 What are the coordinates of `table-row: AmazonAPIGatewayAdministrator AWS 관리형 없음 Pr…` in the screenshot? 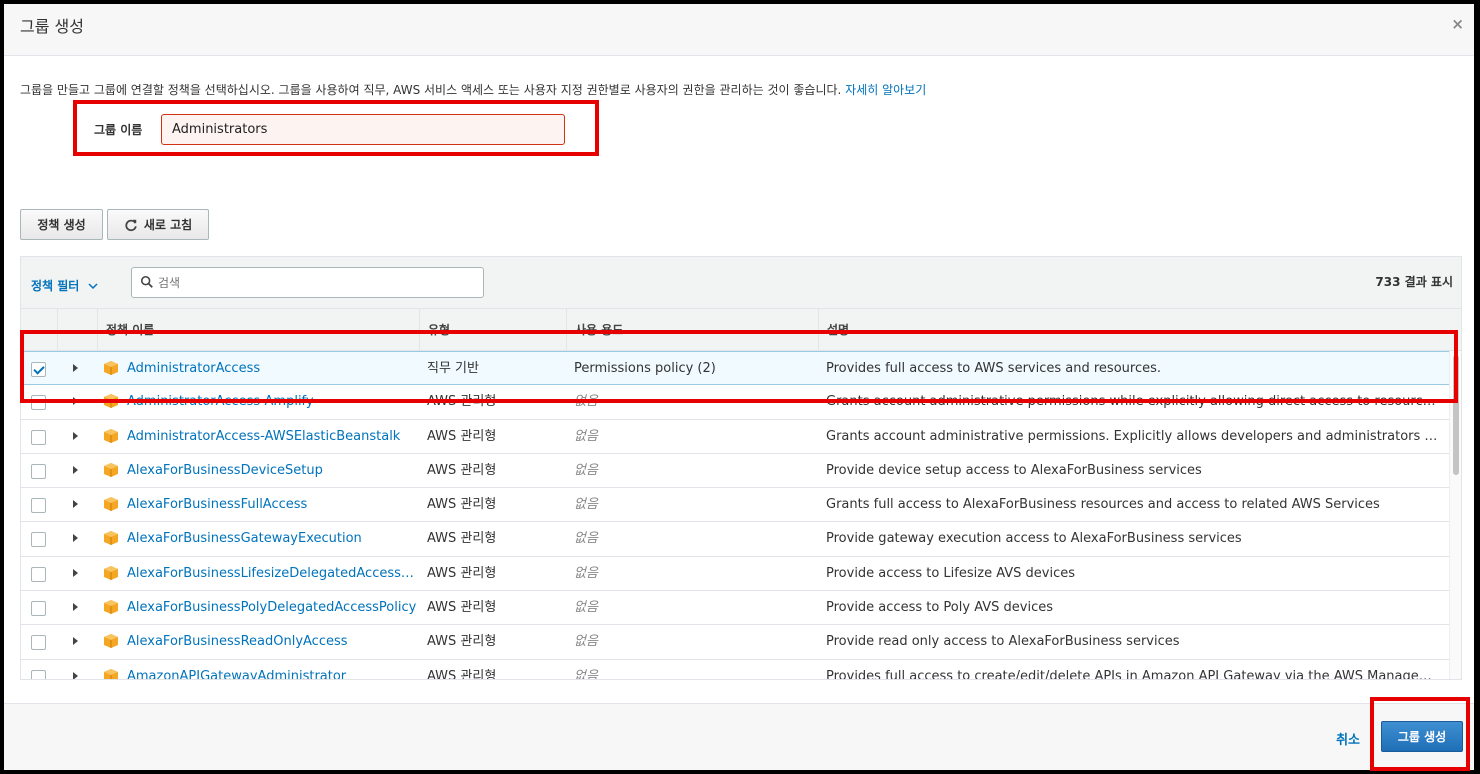 It's located at (735, 669).